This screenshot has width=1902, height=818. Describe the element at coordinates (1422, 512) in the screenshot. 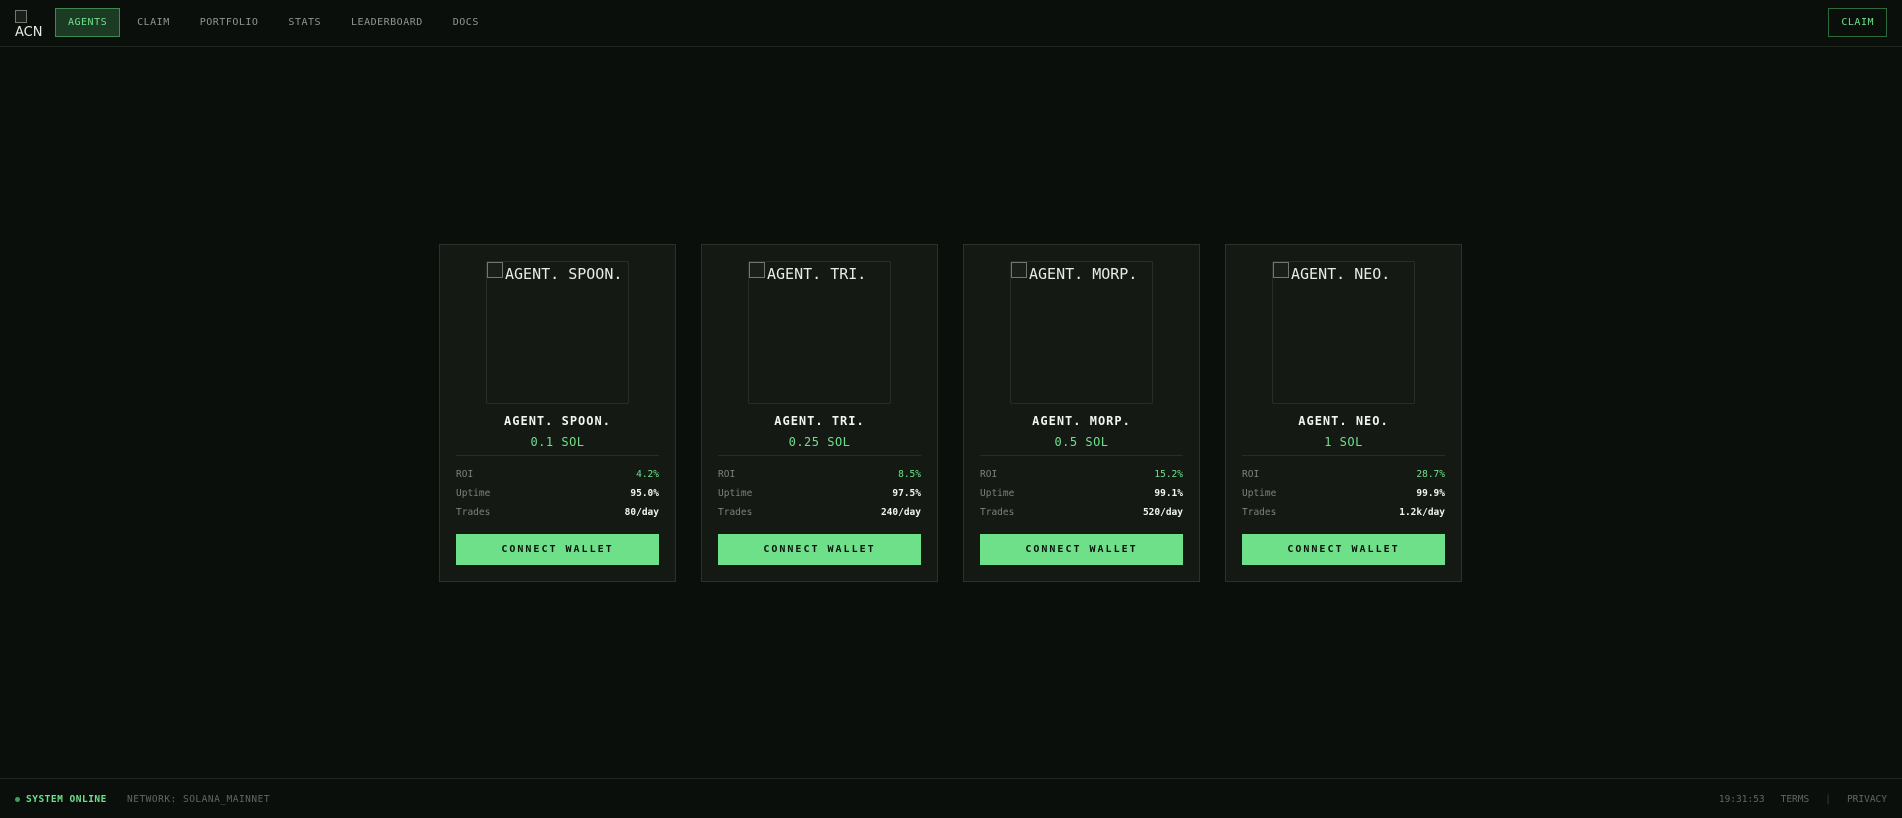

I see `stat-value-trades: 1.2k/day` at that location.